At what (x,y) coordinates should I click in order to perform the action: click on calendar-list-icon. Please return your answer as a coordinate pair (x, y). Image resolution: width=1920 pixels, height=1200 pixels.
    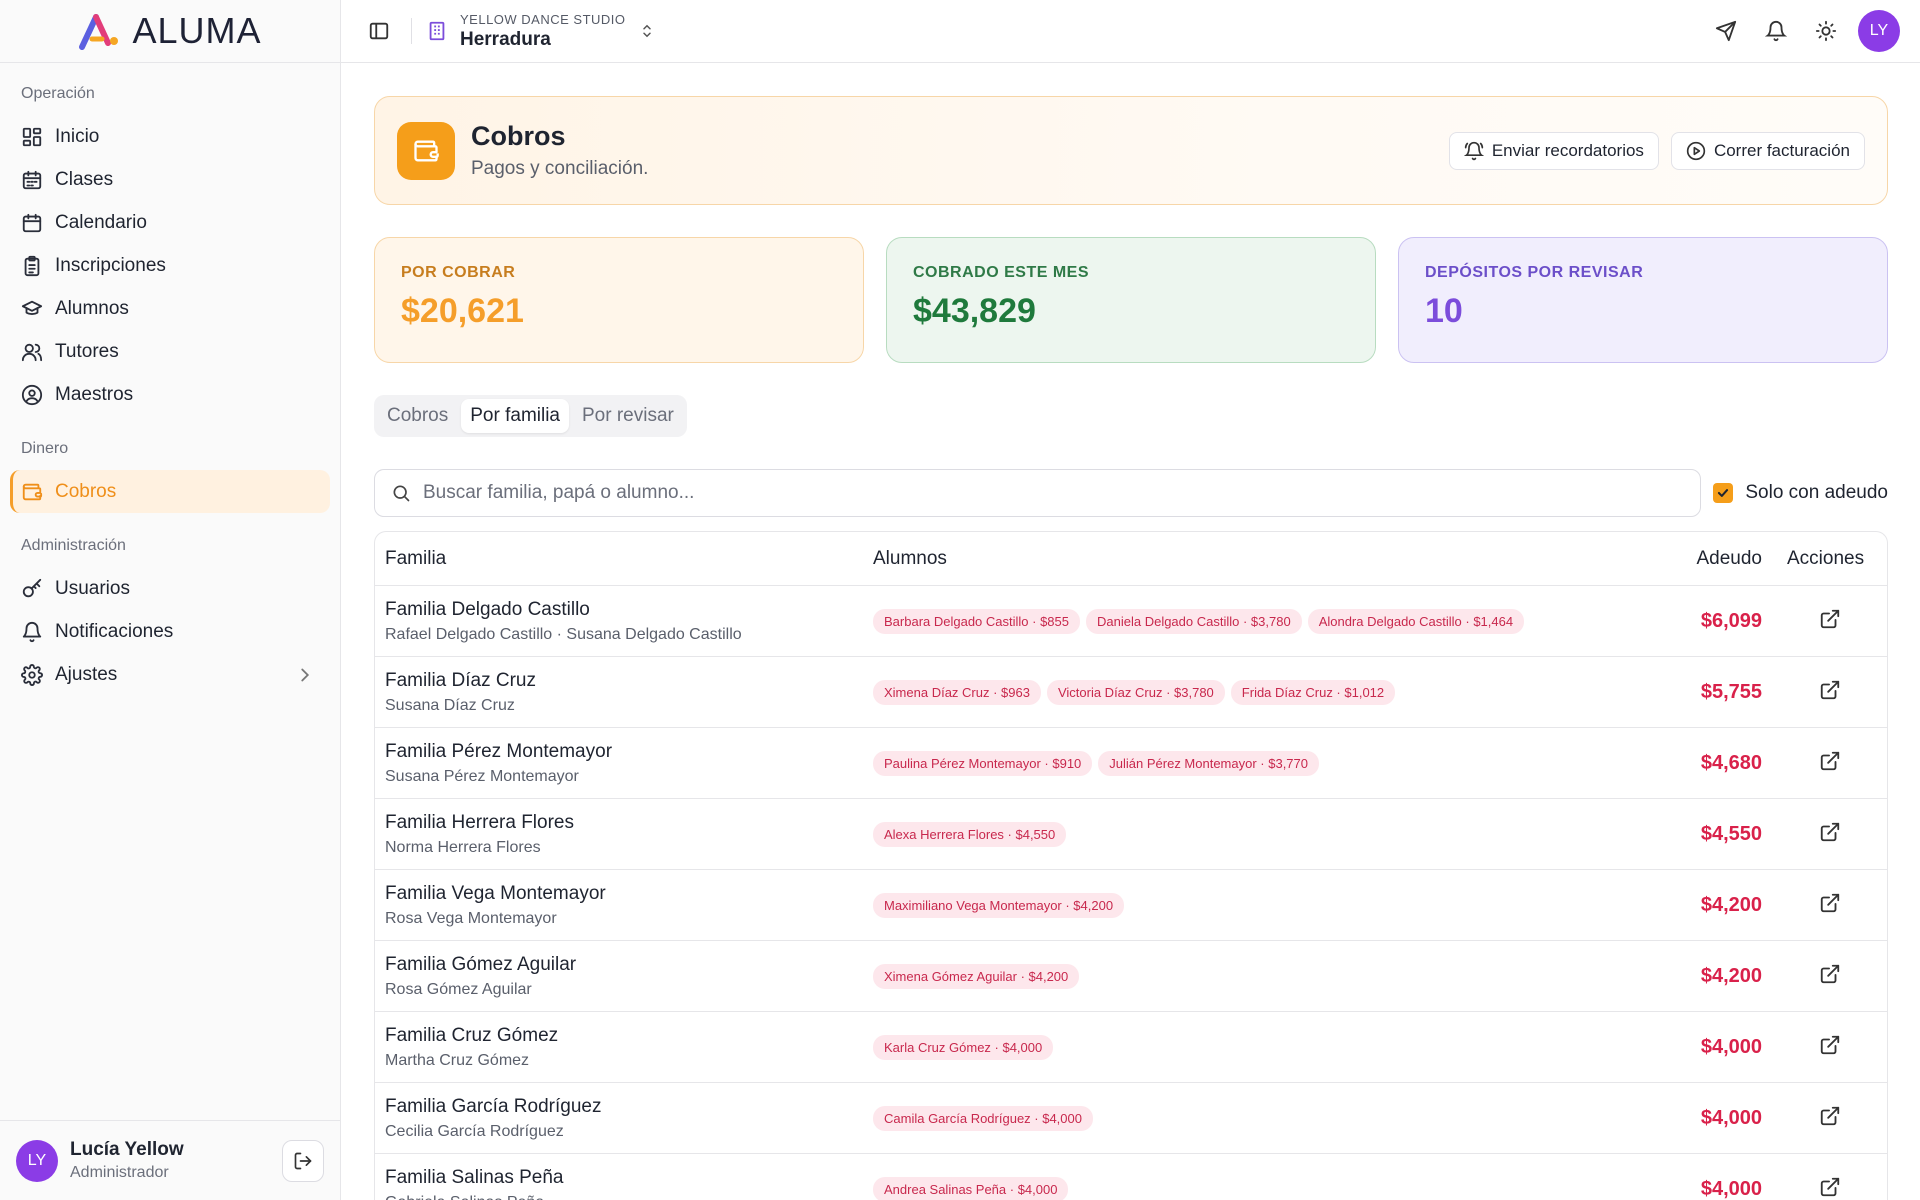
    Looking at the image, I should click on (32, 179).